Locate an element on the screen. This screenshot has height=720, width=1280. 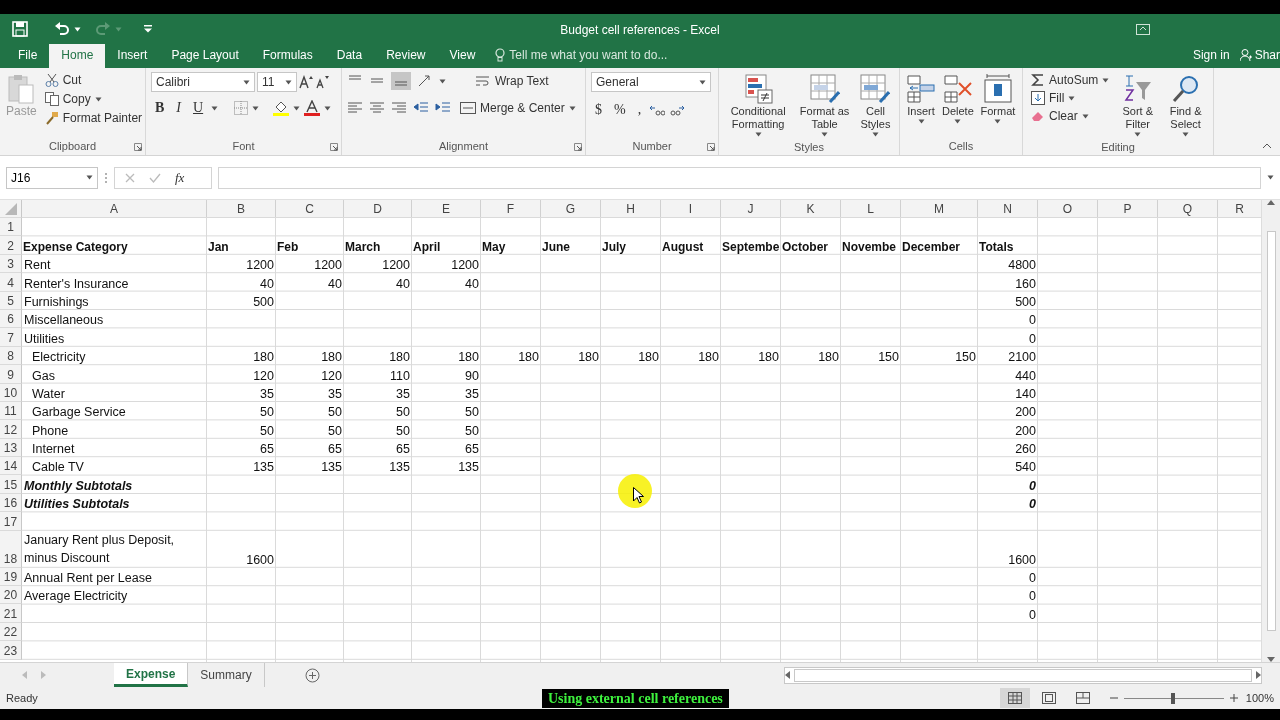
ribbon-tab: Formulas is located at coordinates (287, 56).